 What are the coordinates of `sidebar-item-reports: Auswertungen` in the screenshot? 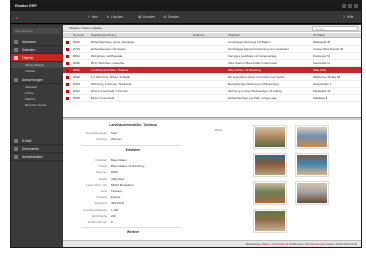 It's located at (37, 80).